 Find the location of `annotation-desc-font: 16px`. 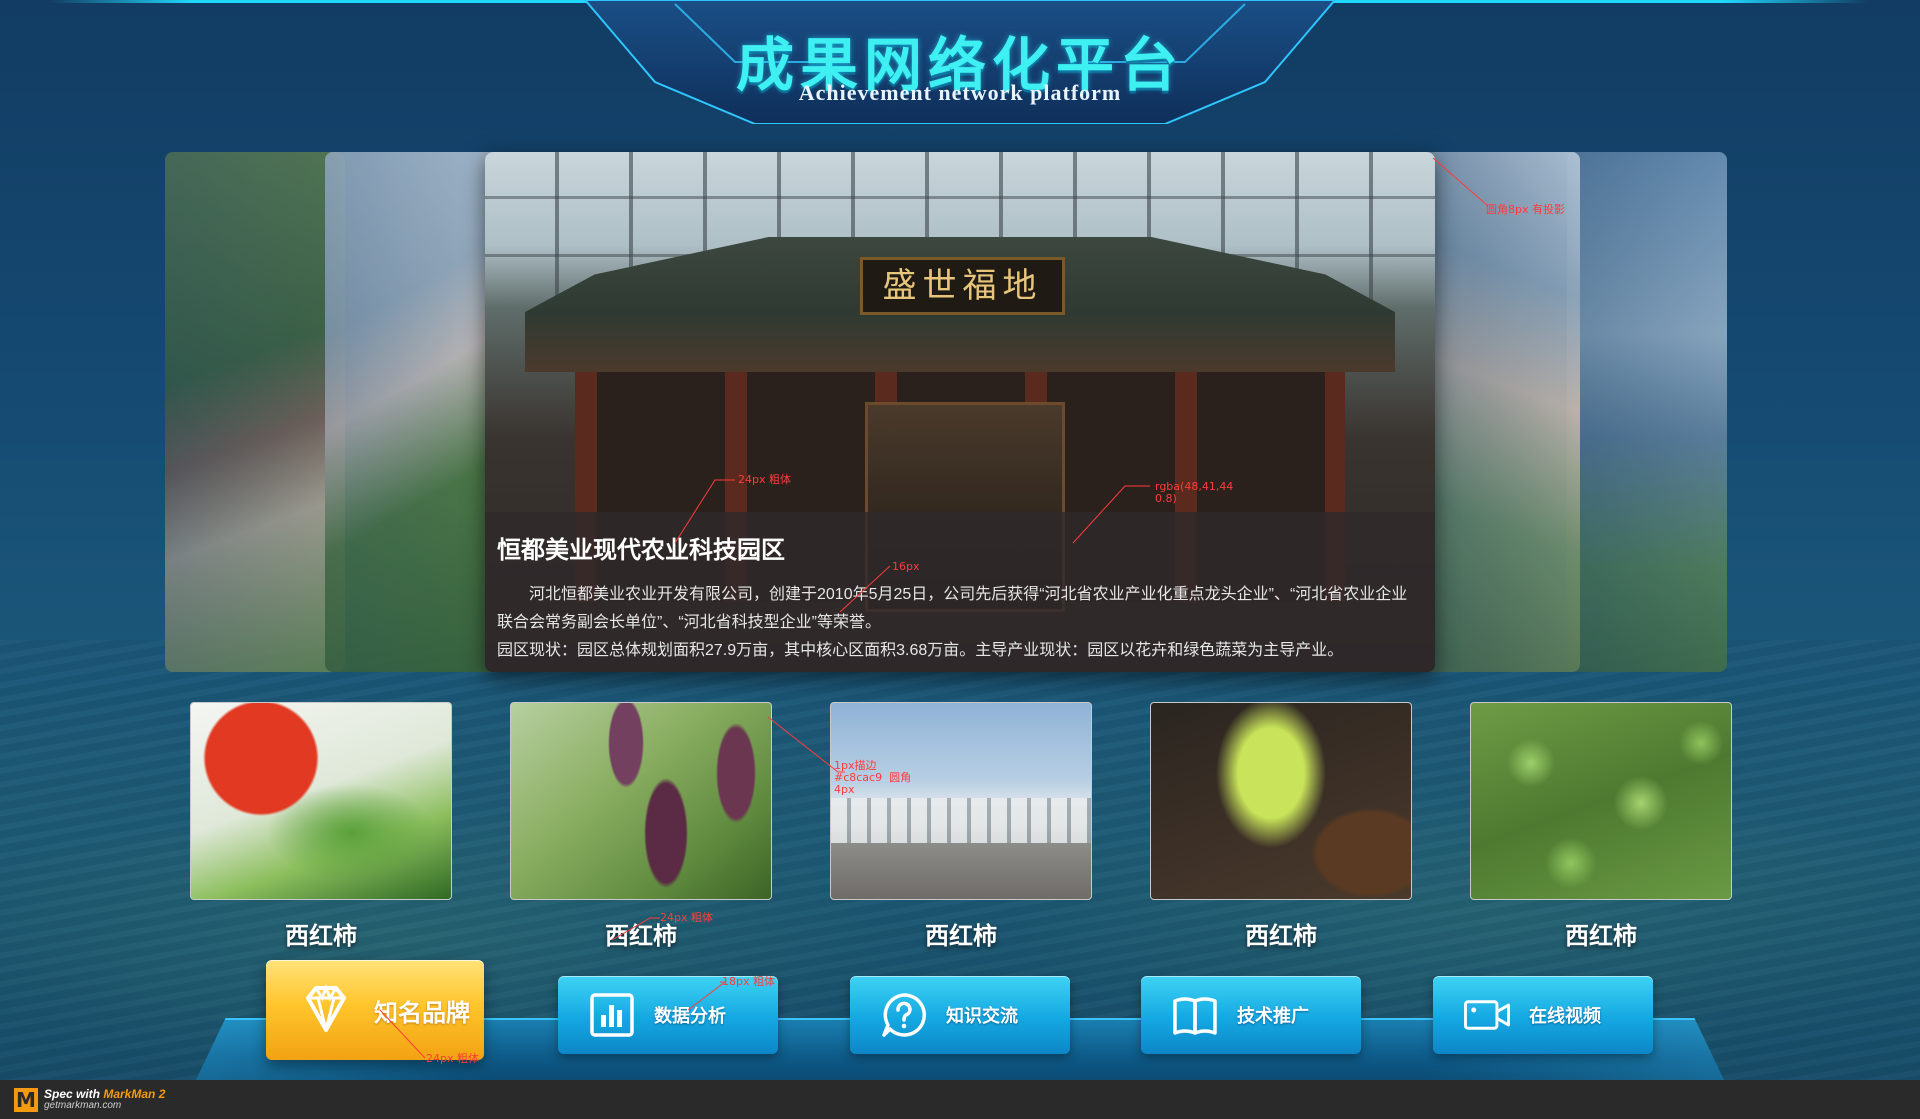

annotation-desc-font: 16px is located at coordinates (906, 566).